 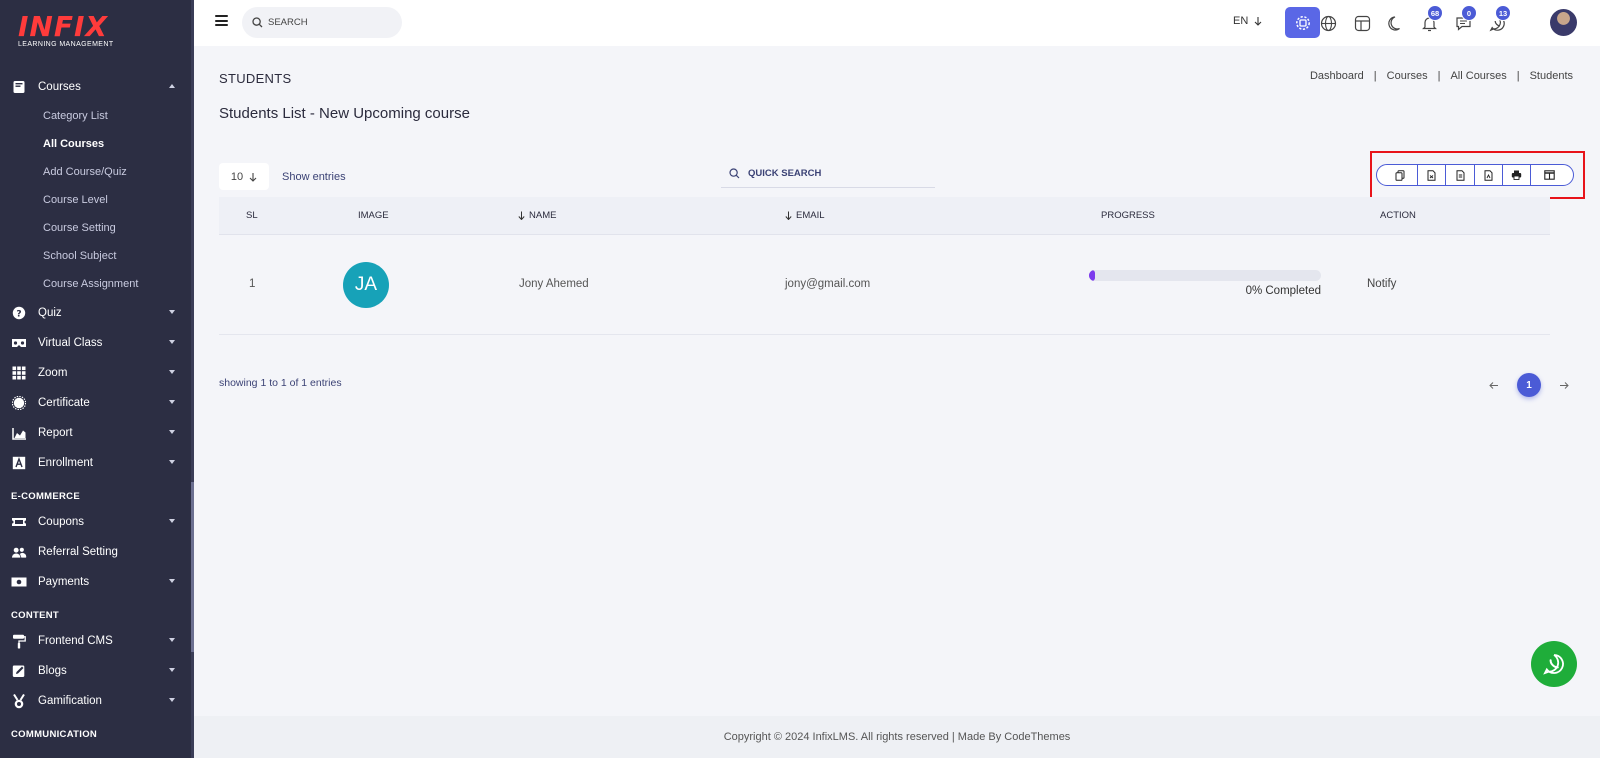 I want to click on excel-export-button, so click(x=1460, y=175).